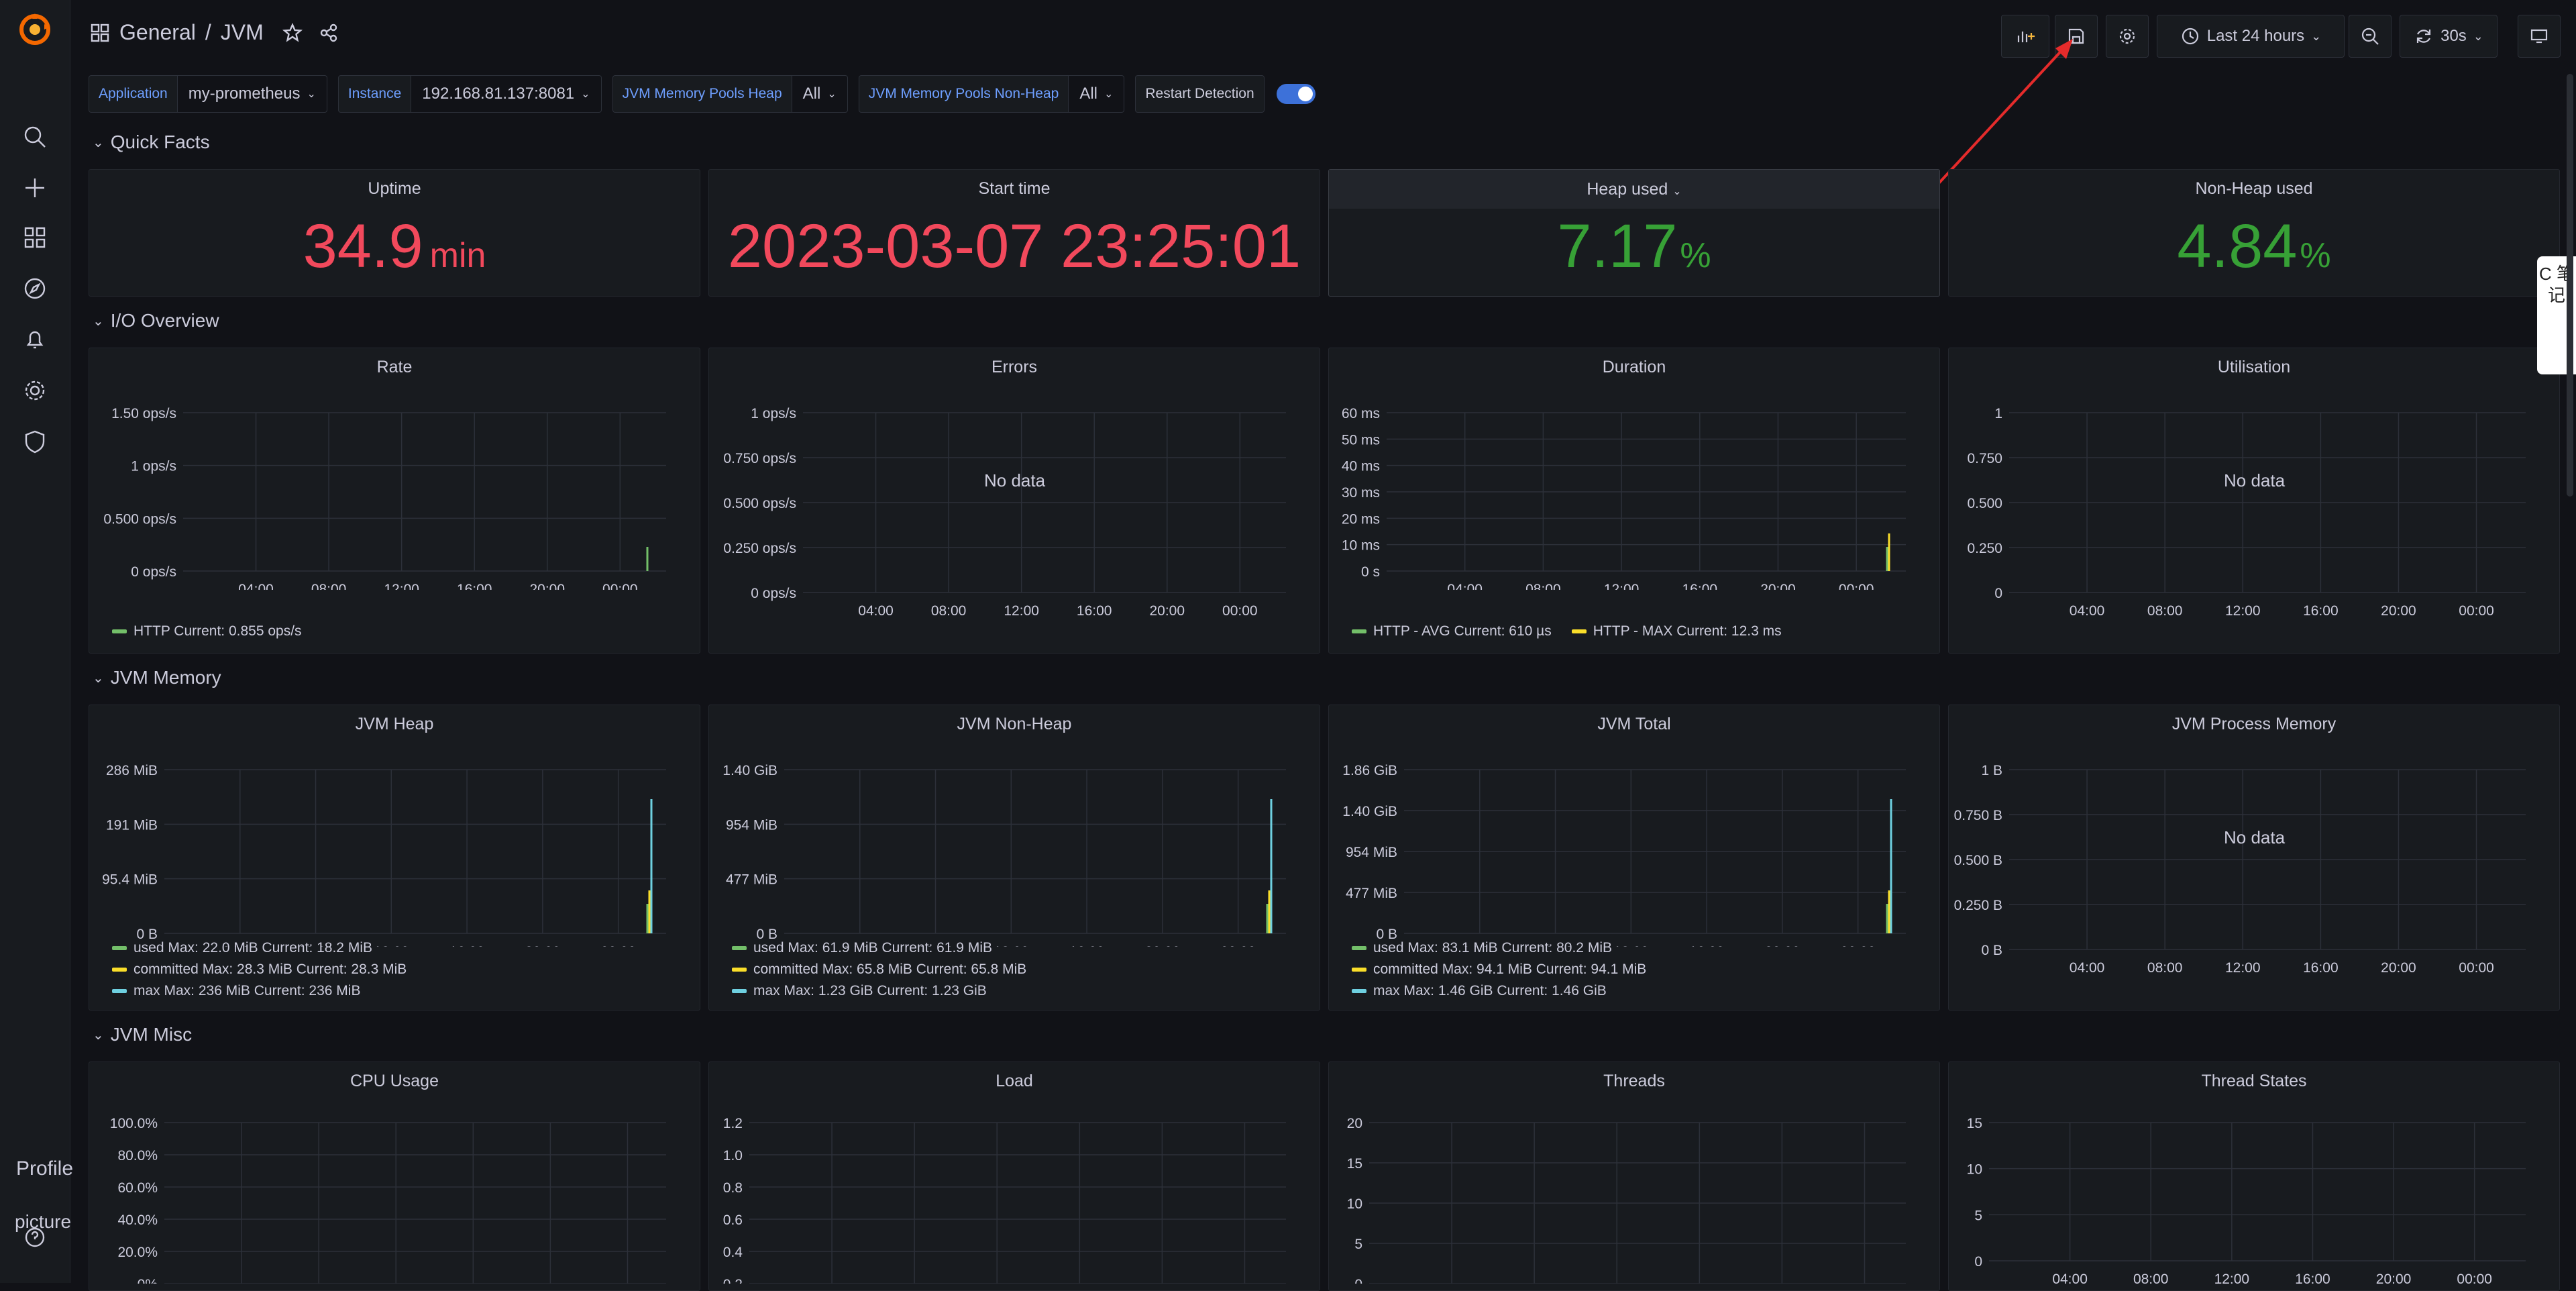 The width and height of the screenshot is (2576, 1291). I want to click on refresh-icon, so click(2423, 36).